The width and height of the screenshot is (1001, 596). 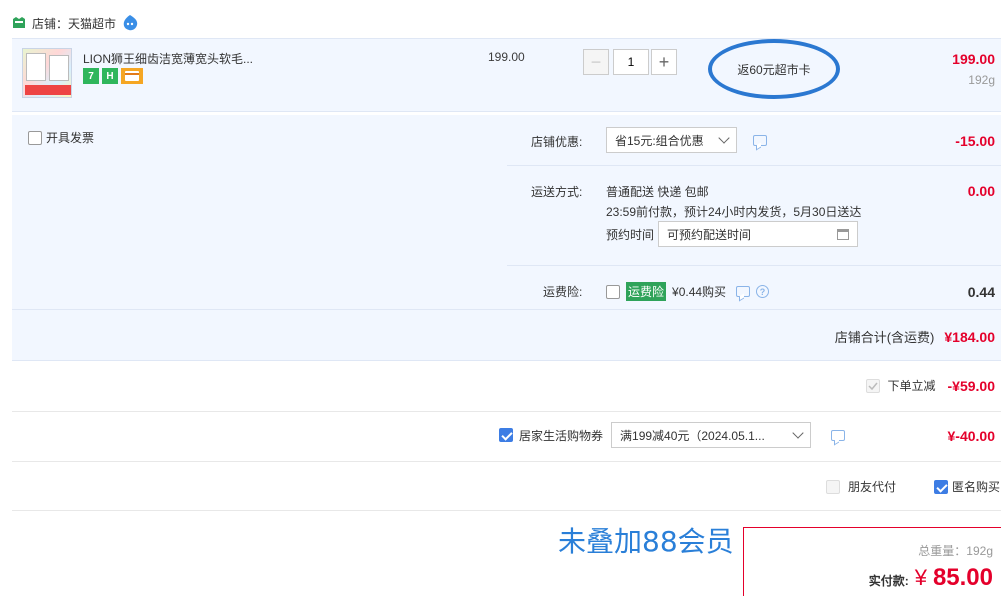 I want to click on reserve-time-label: 预约时间, so click(x=630, y=235).